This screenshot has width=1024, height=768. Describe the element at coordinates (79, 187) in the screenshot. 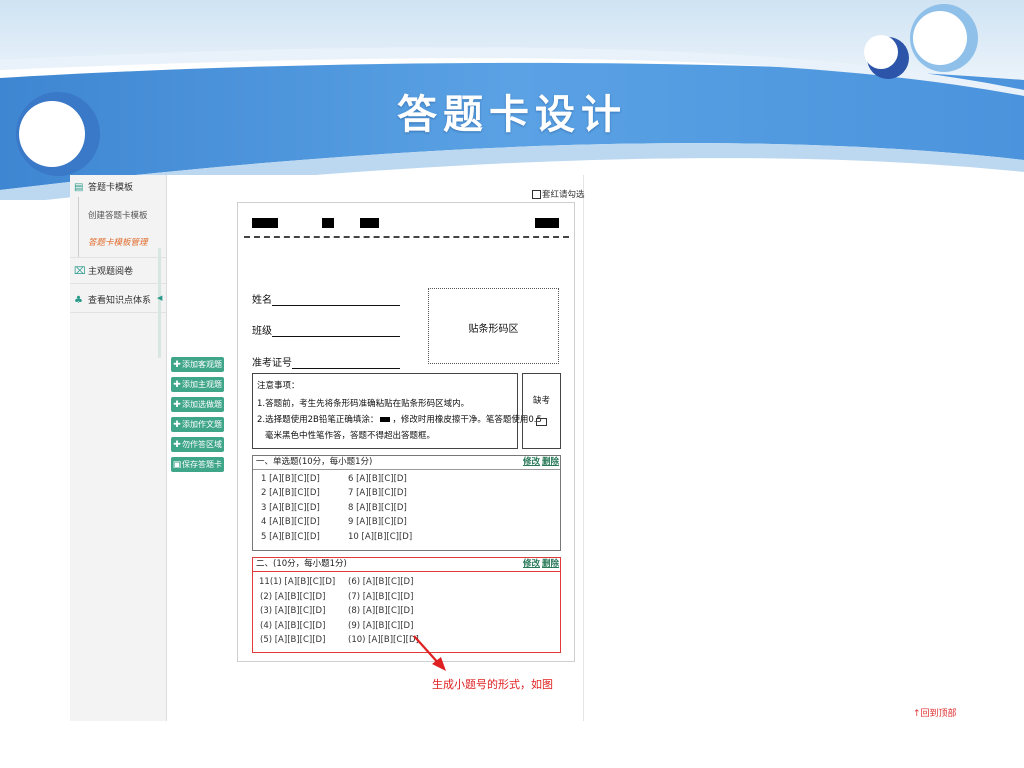

I see `document-icon: ▤` at that location.